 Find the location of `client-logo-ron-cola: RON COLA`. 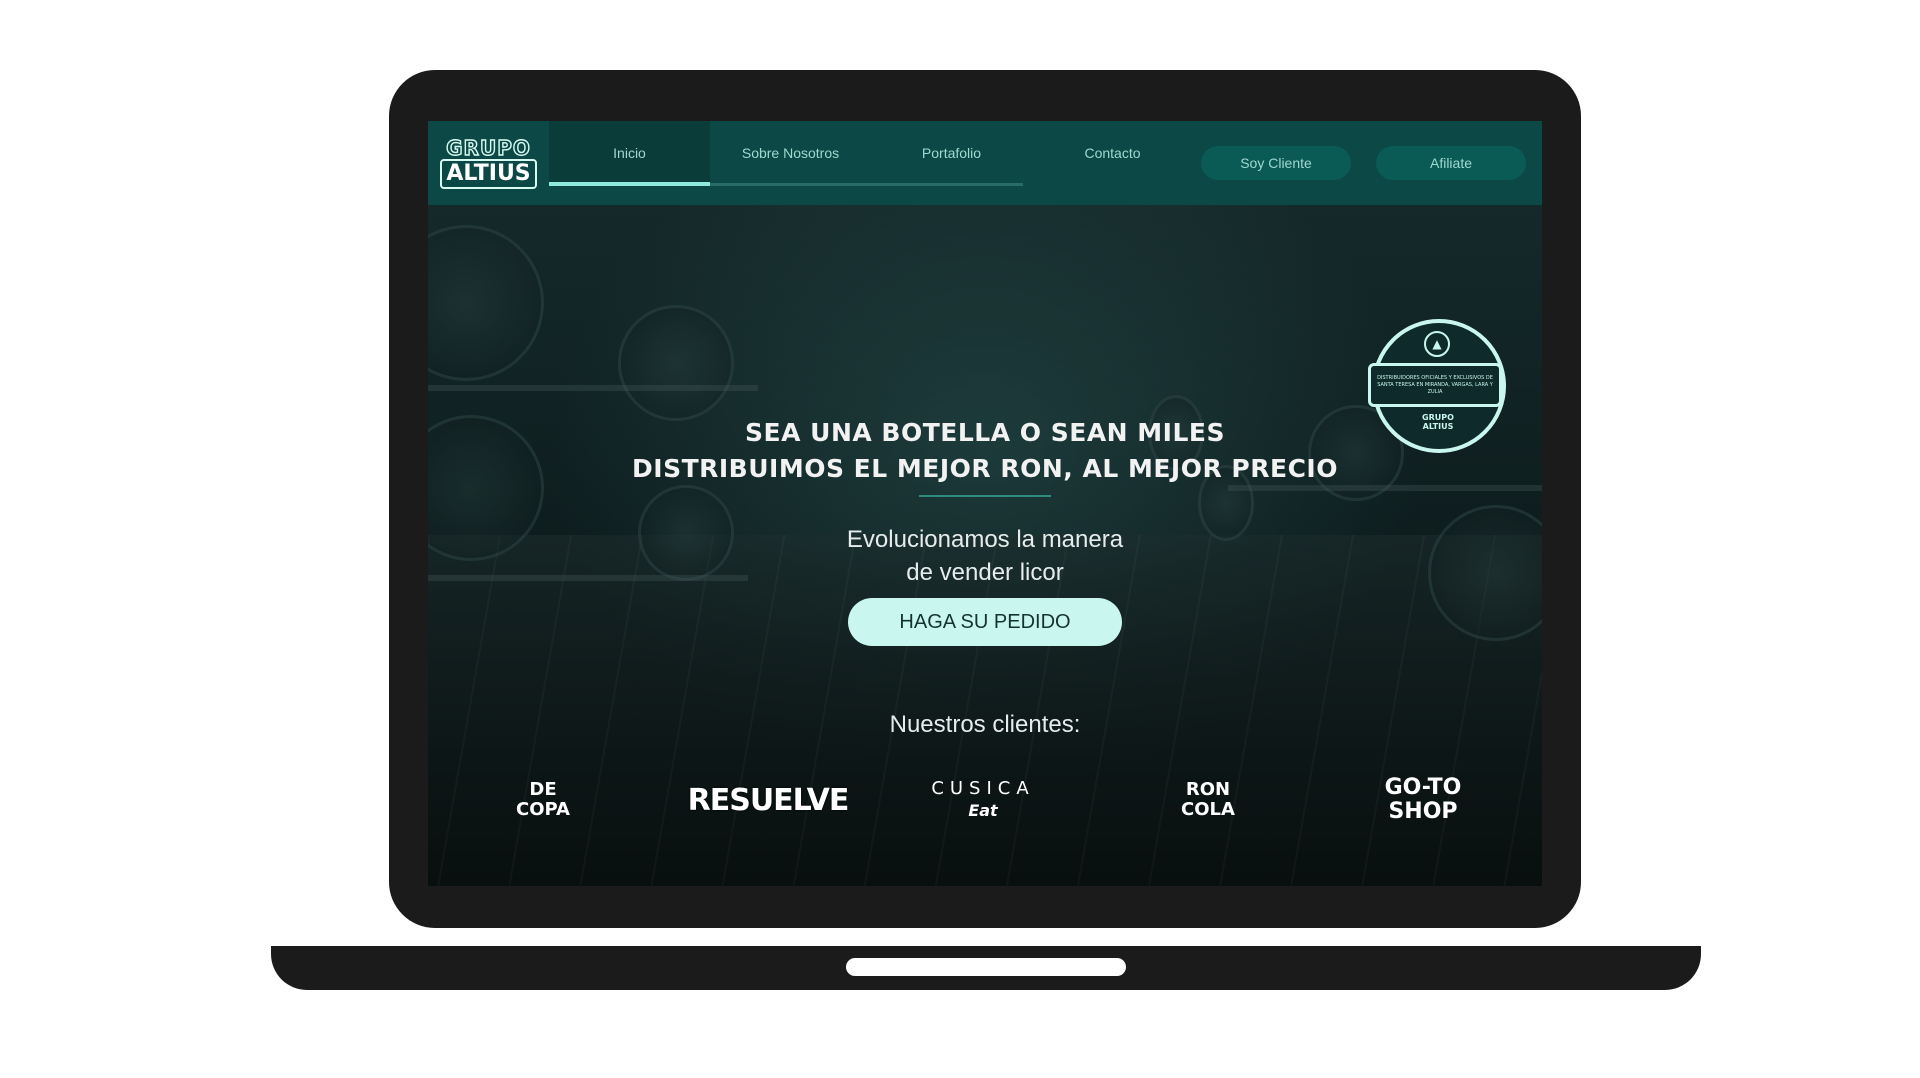

client-logo-ron-cola: RON COLA is located at coordinates (1208, 800).